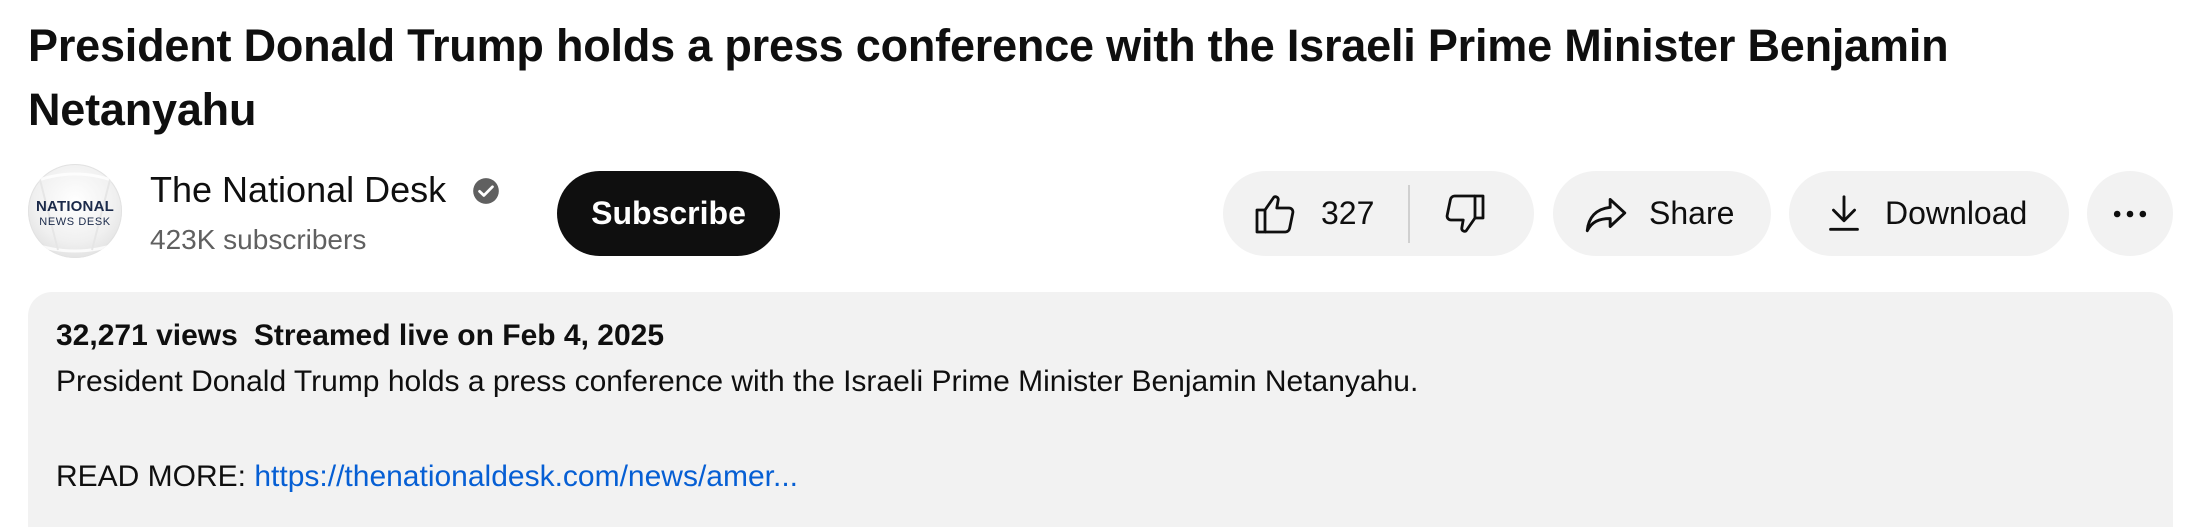 The height and width of the screenshot is (527, 2191). I want to click on verified-check-icon, so click(486, 191).